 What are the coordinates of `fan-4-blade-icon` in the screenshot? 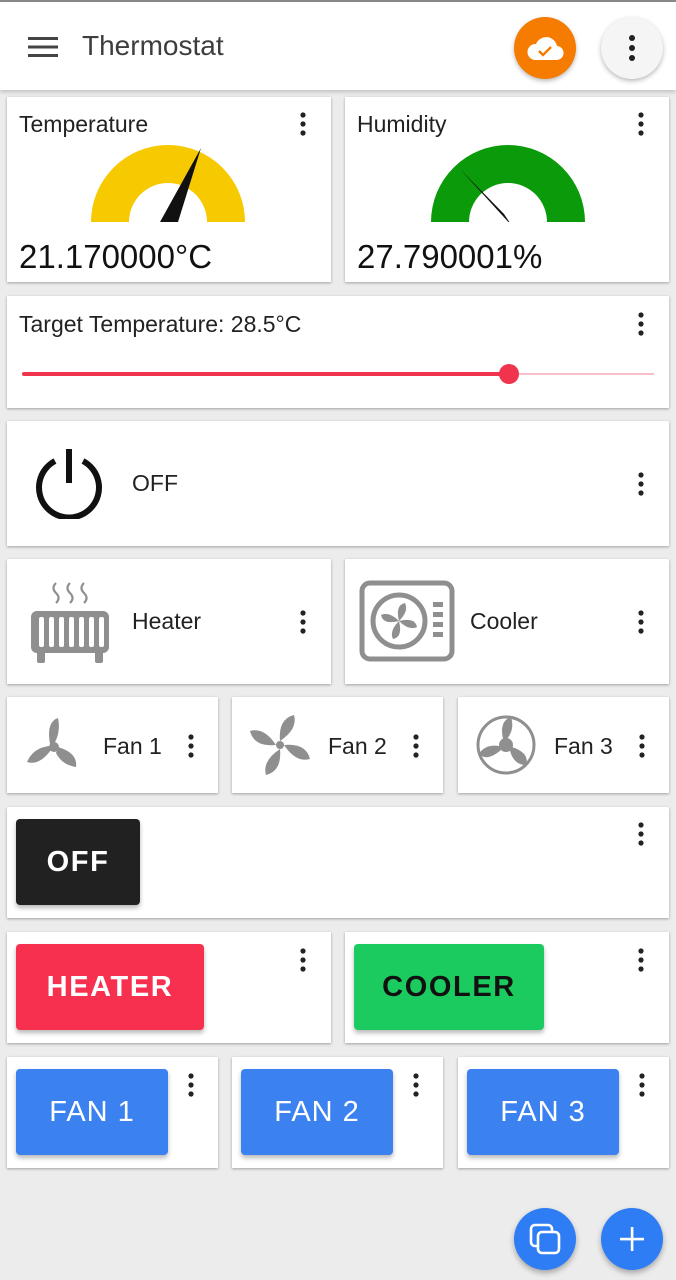 It's located at (280, 747).